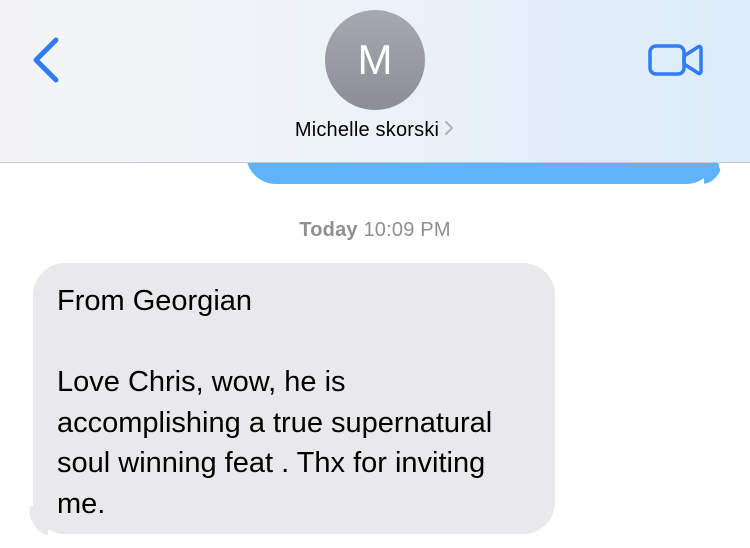 The height and width of the screenshot is (548, 750). What do you see at coordinates (449, 128) in the screenshot?
I see `chevron-right-icon` at bounding box center [449, 128].